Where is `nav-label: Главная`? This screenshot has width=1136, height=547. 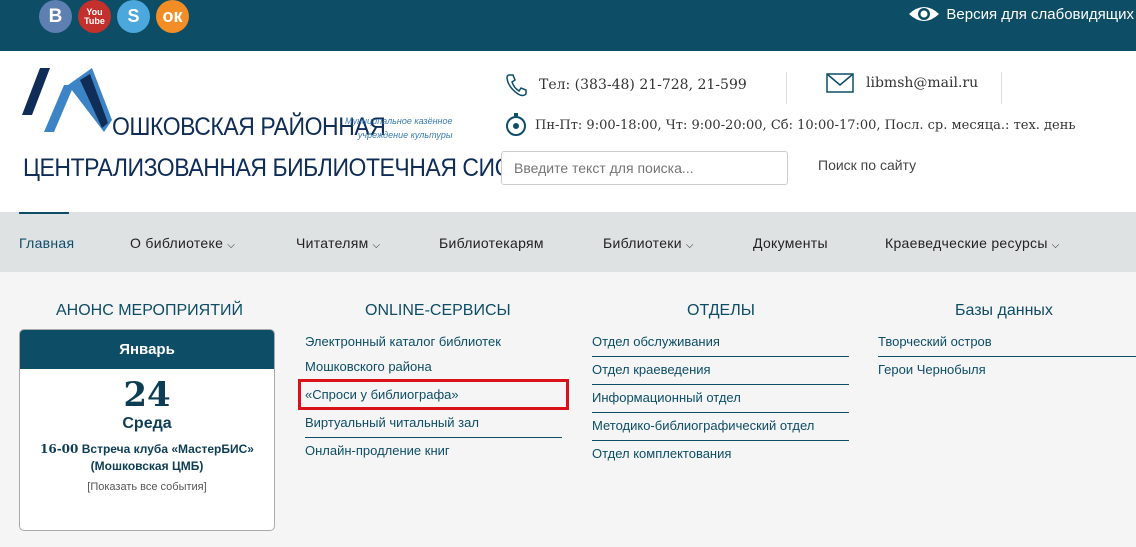
nav-label: Главная is located at coordinates (47, 243).